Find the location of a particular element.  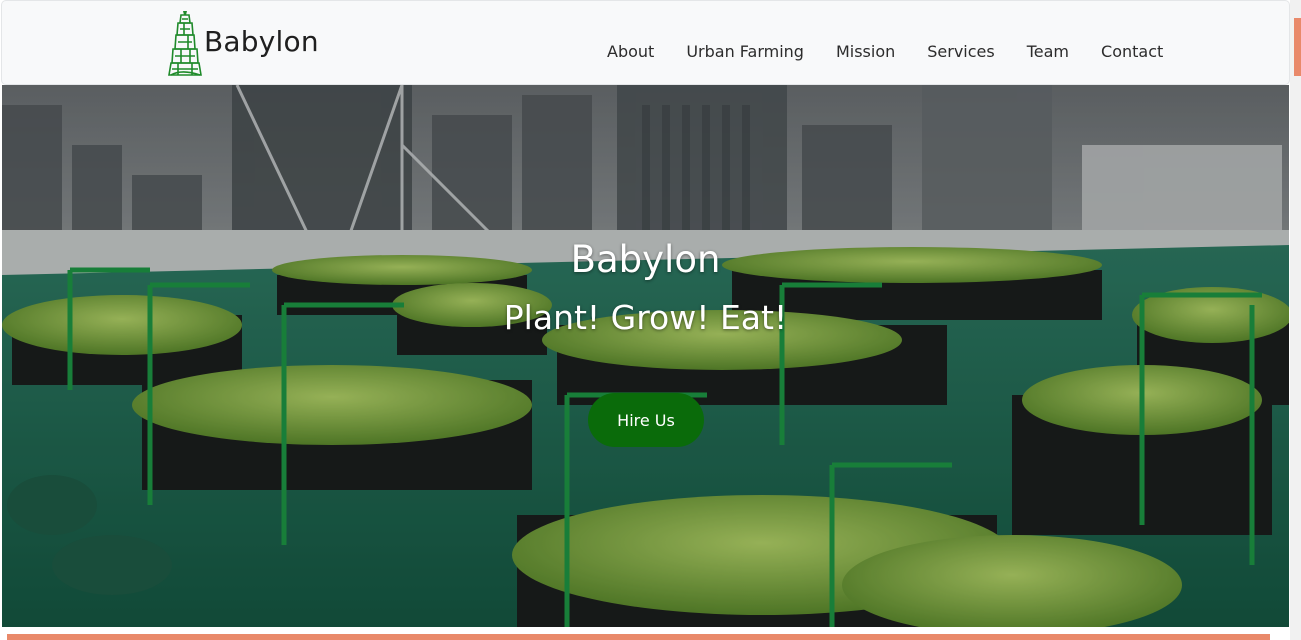

hero-title: Babylon is located at coordinates (645, 259).